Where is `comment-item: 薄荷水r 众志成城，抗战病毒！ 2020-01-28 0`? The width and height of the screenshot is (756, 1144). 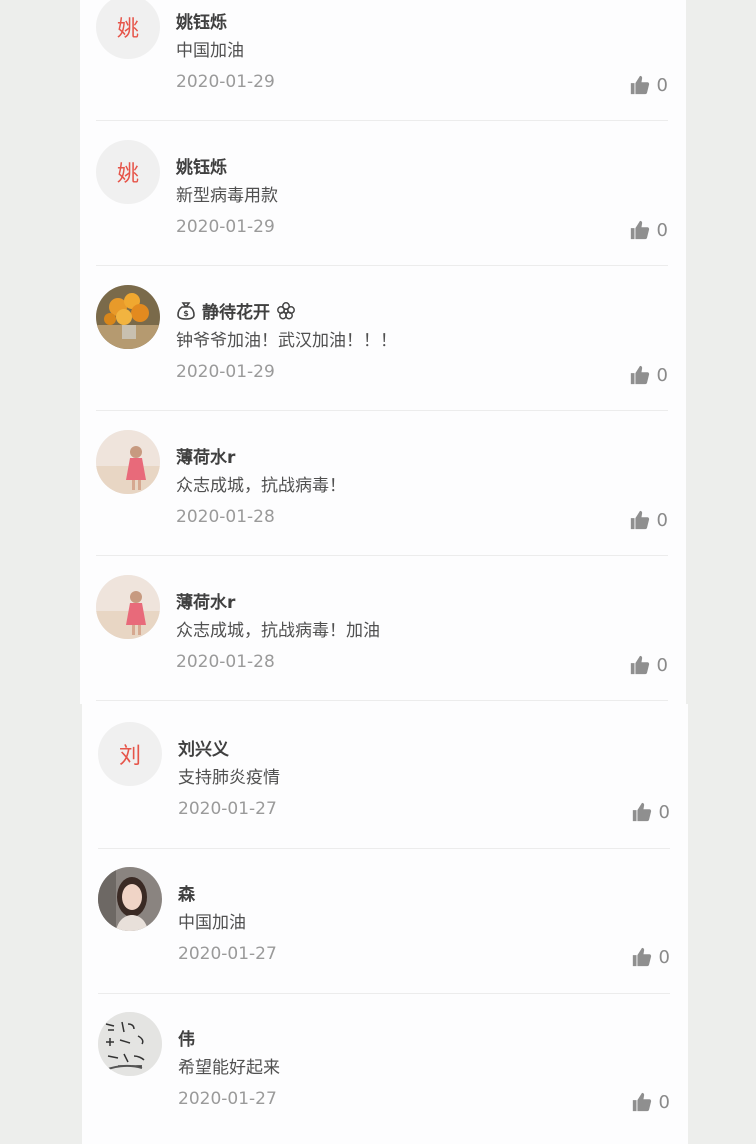
comment-item: 薄荷水r 众志成城，抗战病毒！ 2020-01-28 0 is located at coordinates (382, 483).